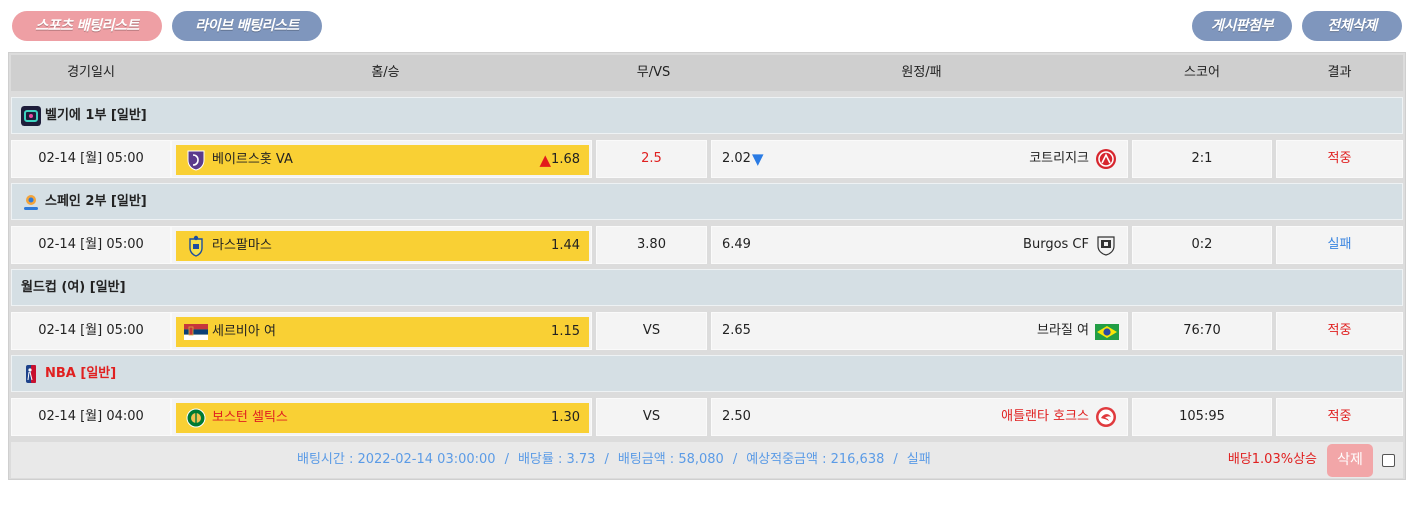 The height and width of the screenshot is (507, 1408). I want to click on header-away: 원정/패, so click(921, 72).